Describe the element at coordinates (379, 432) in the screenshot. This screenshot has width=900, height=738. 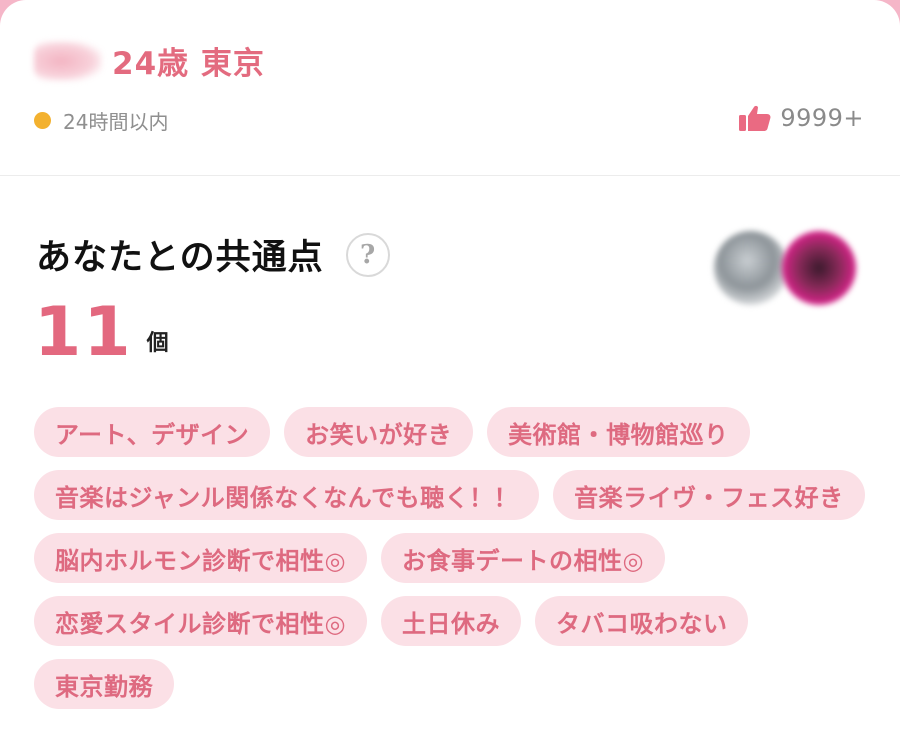
I see `common-tag: お笑いが好き` at that location.